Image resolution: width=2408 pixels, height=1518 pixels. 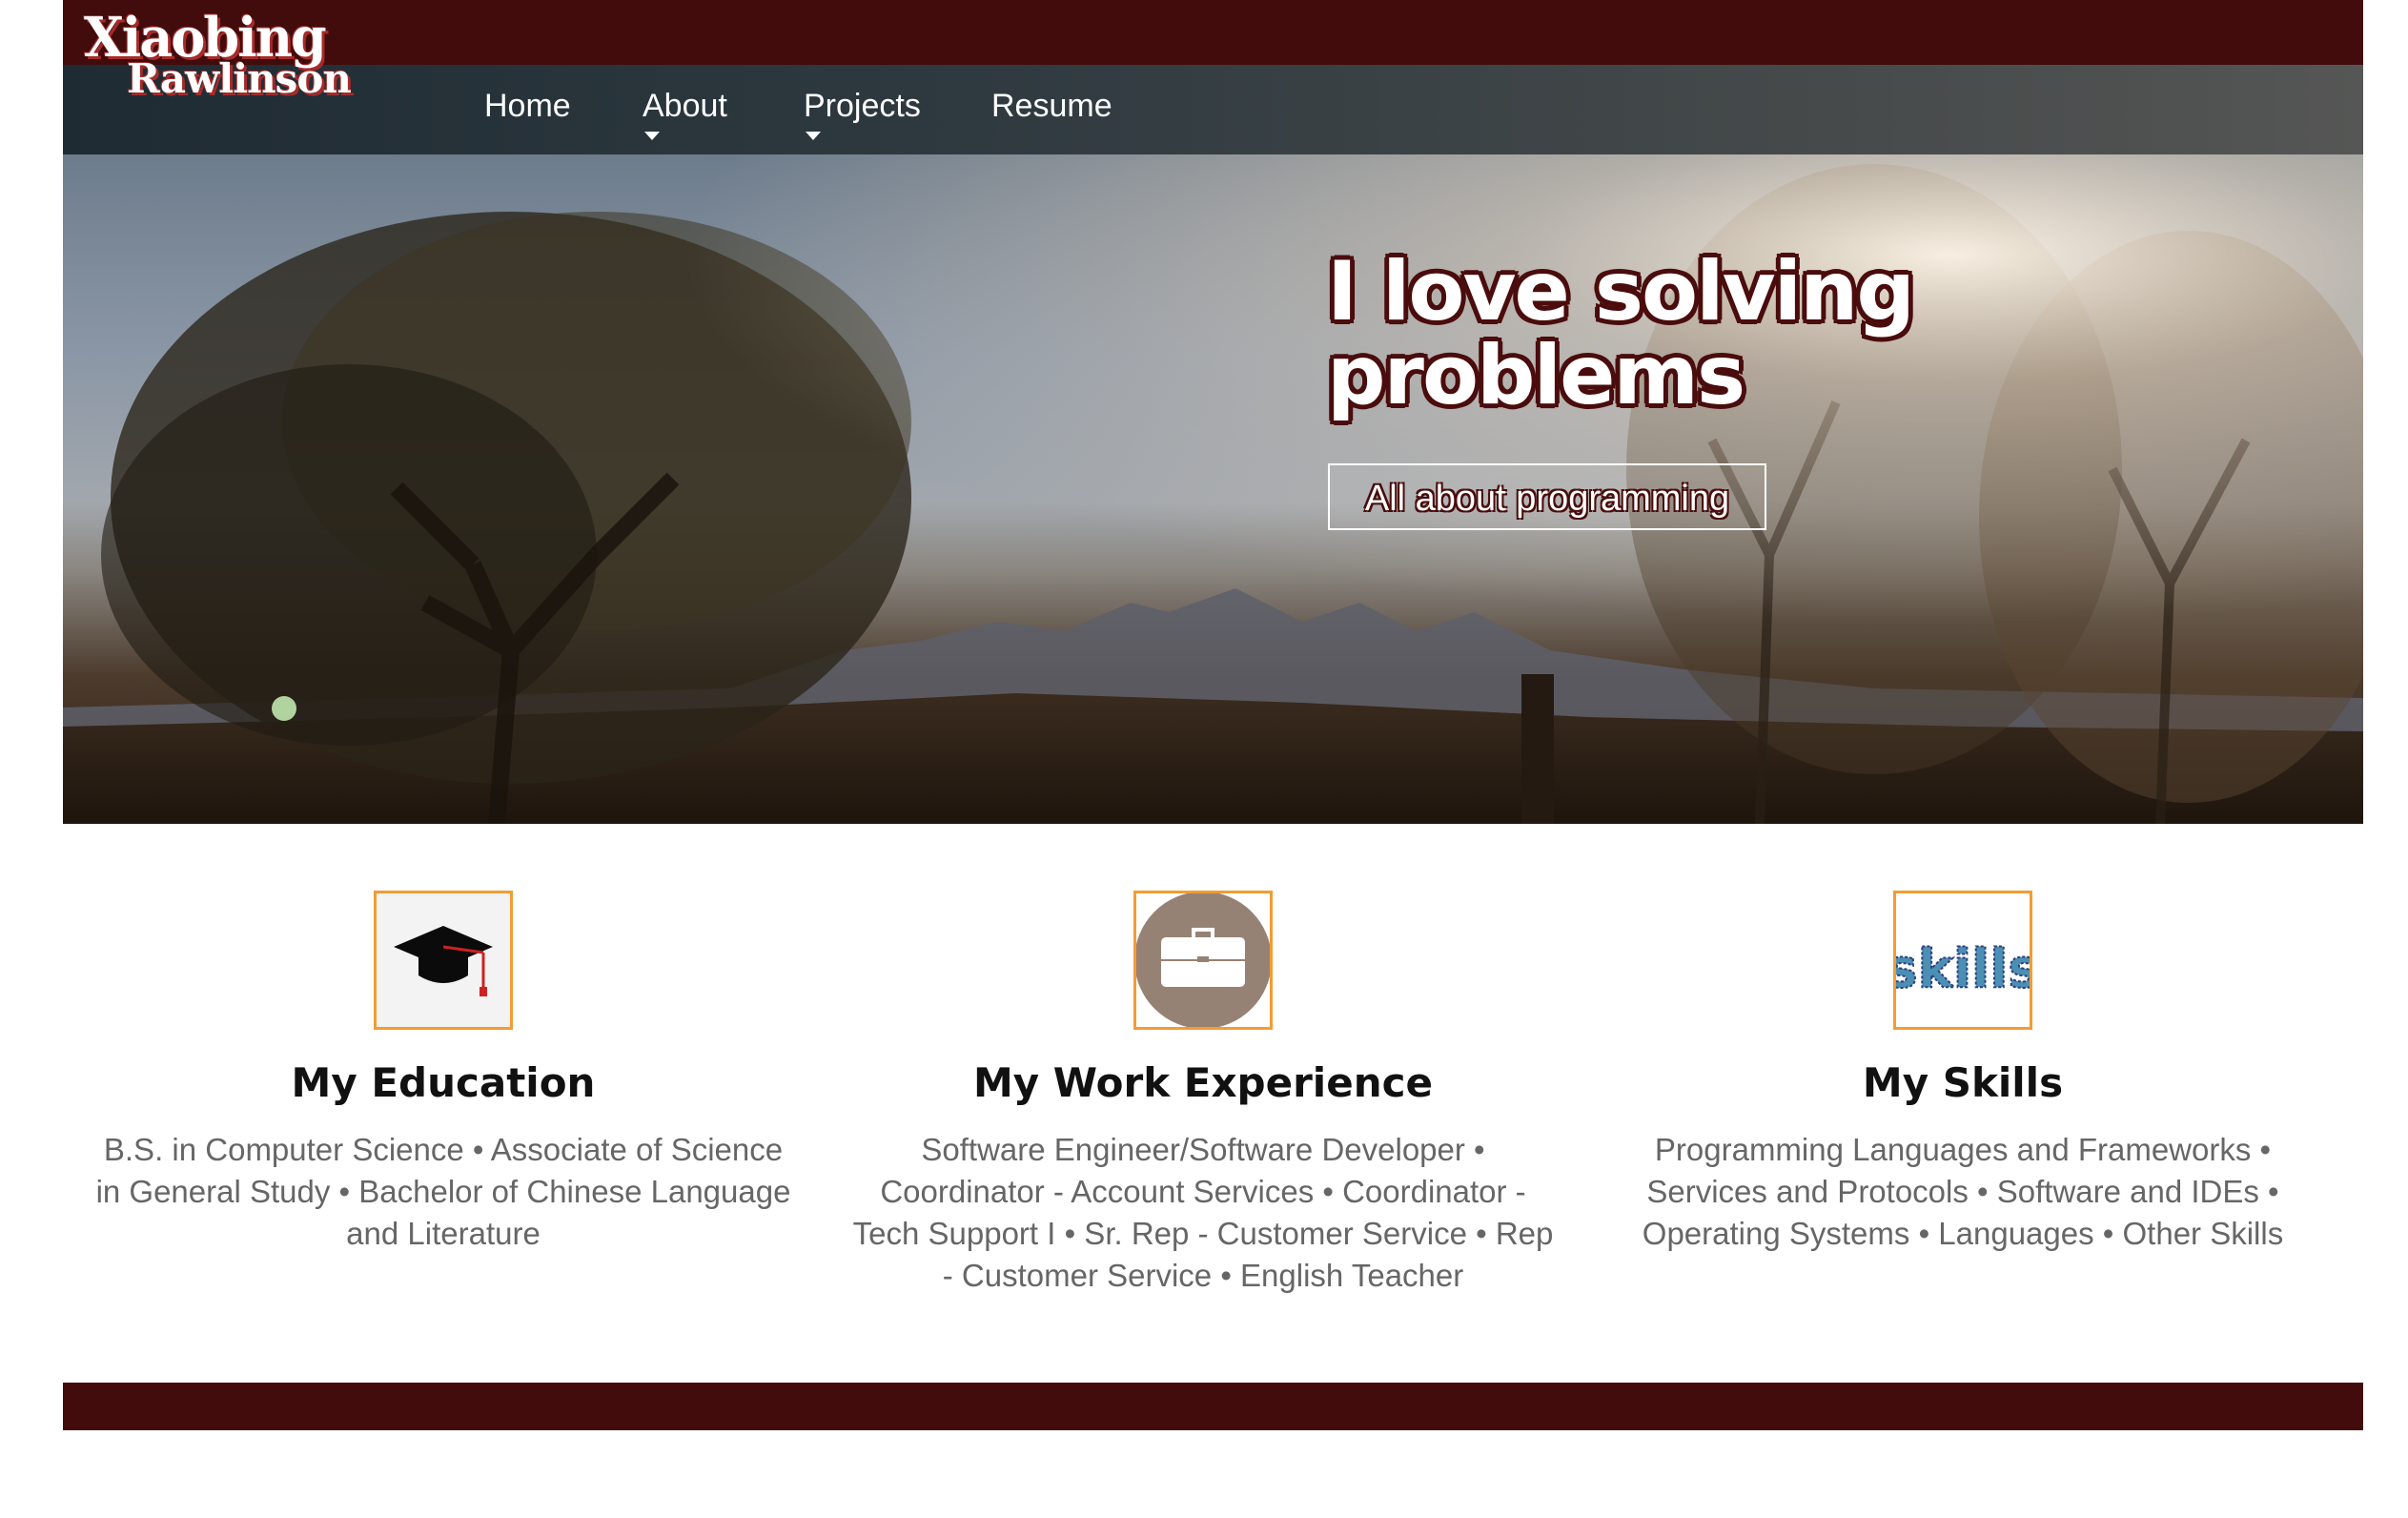 I want to click on nav-item-about: About, so click(x=685, y=112).